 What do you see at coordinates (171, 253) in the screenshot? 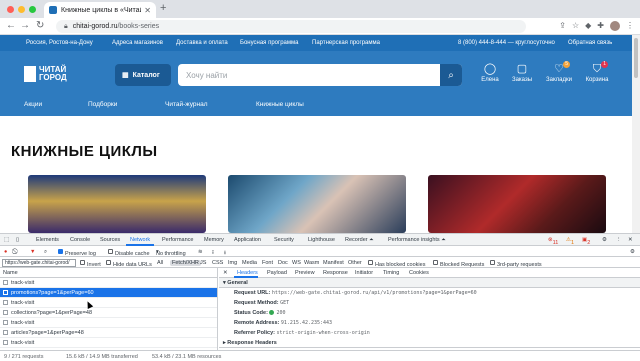
I see `throttling-select: No throttling ▾` at bounding box center [171, 253].